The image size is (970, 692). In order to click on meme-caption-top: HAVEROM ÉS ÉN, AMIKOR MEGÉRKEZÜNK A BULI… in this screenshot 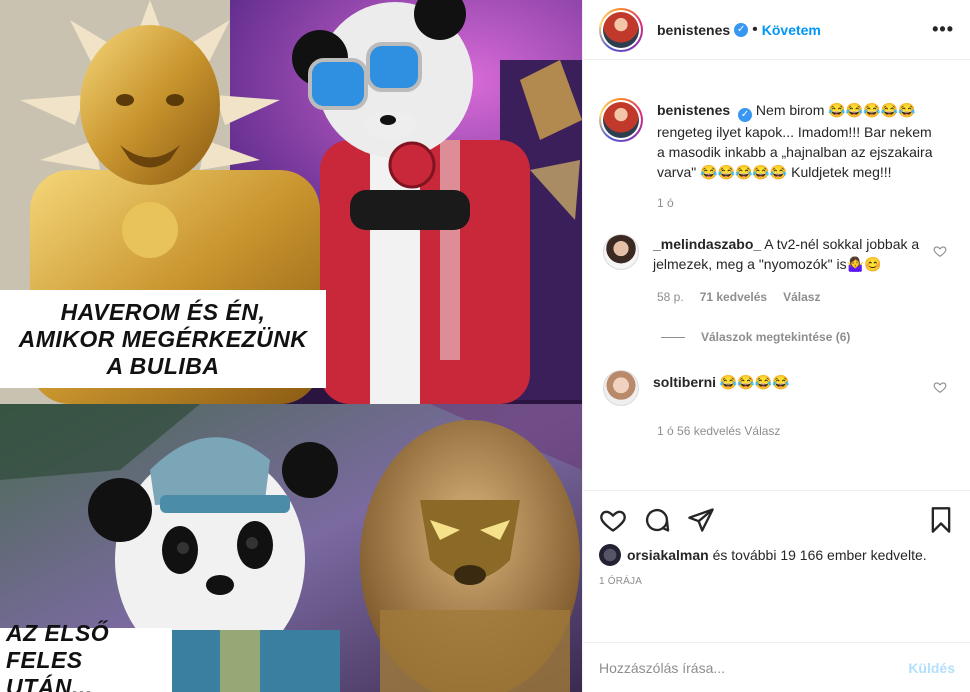, I will do `click(163, 339)`.